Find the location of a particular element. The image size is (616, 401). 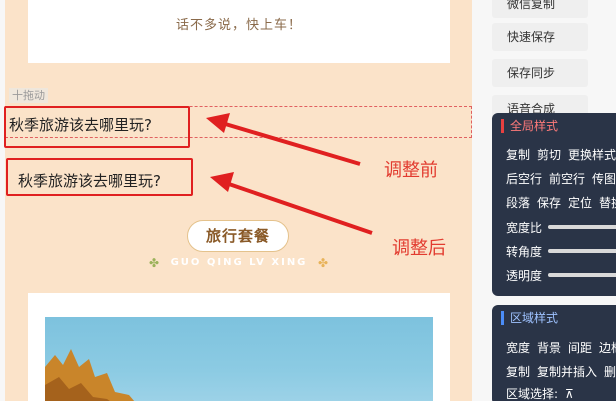

region-style-row-2: 复制复制并插入删除 is located at coordinates (561, 371).